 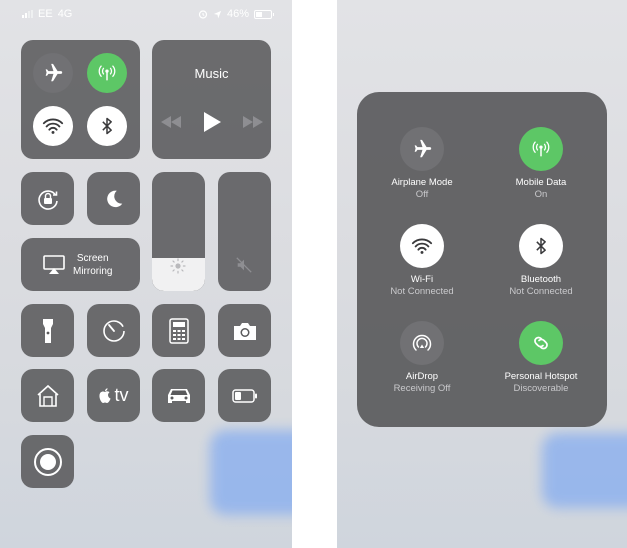 What do you see at coordinates (54, 264) in the screenshot?
I see `screen-mirroring-icon` at bounding box center [54, 264].